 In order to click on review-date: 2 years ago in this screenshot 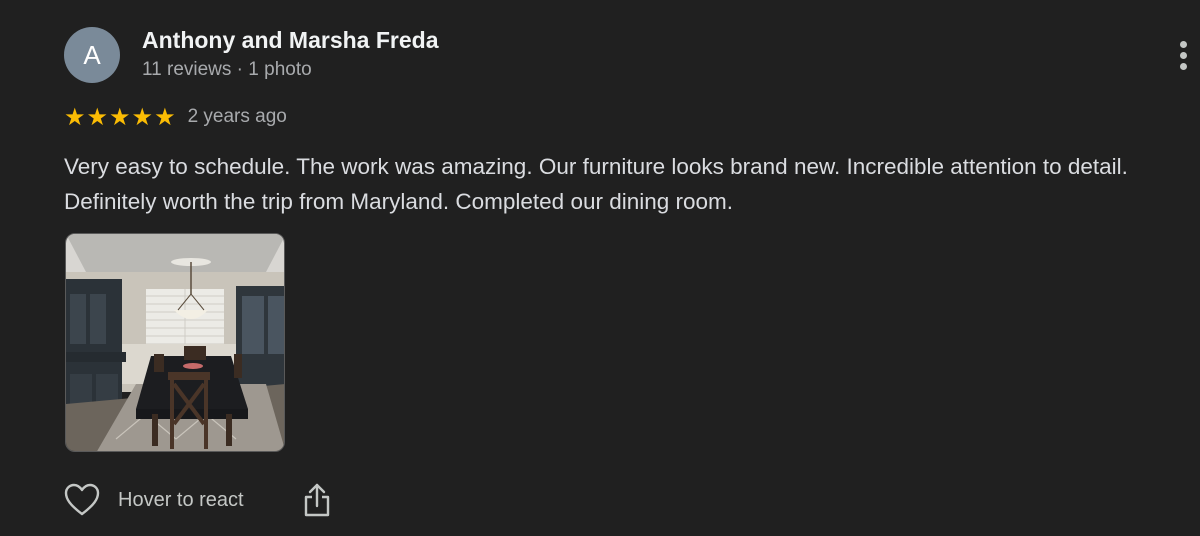, I will do `click(237, 116)`.